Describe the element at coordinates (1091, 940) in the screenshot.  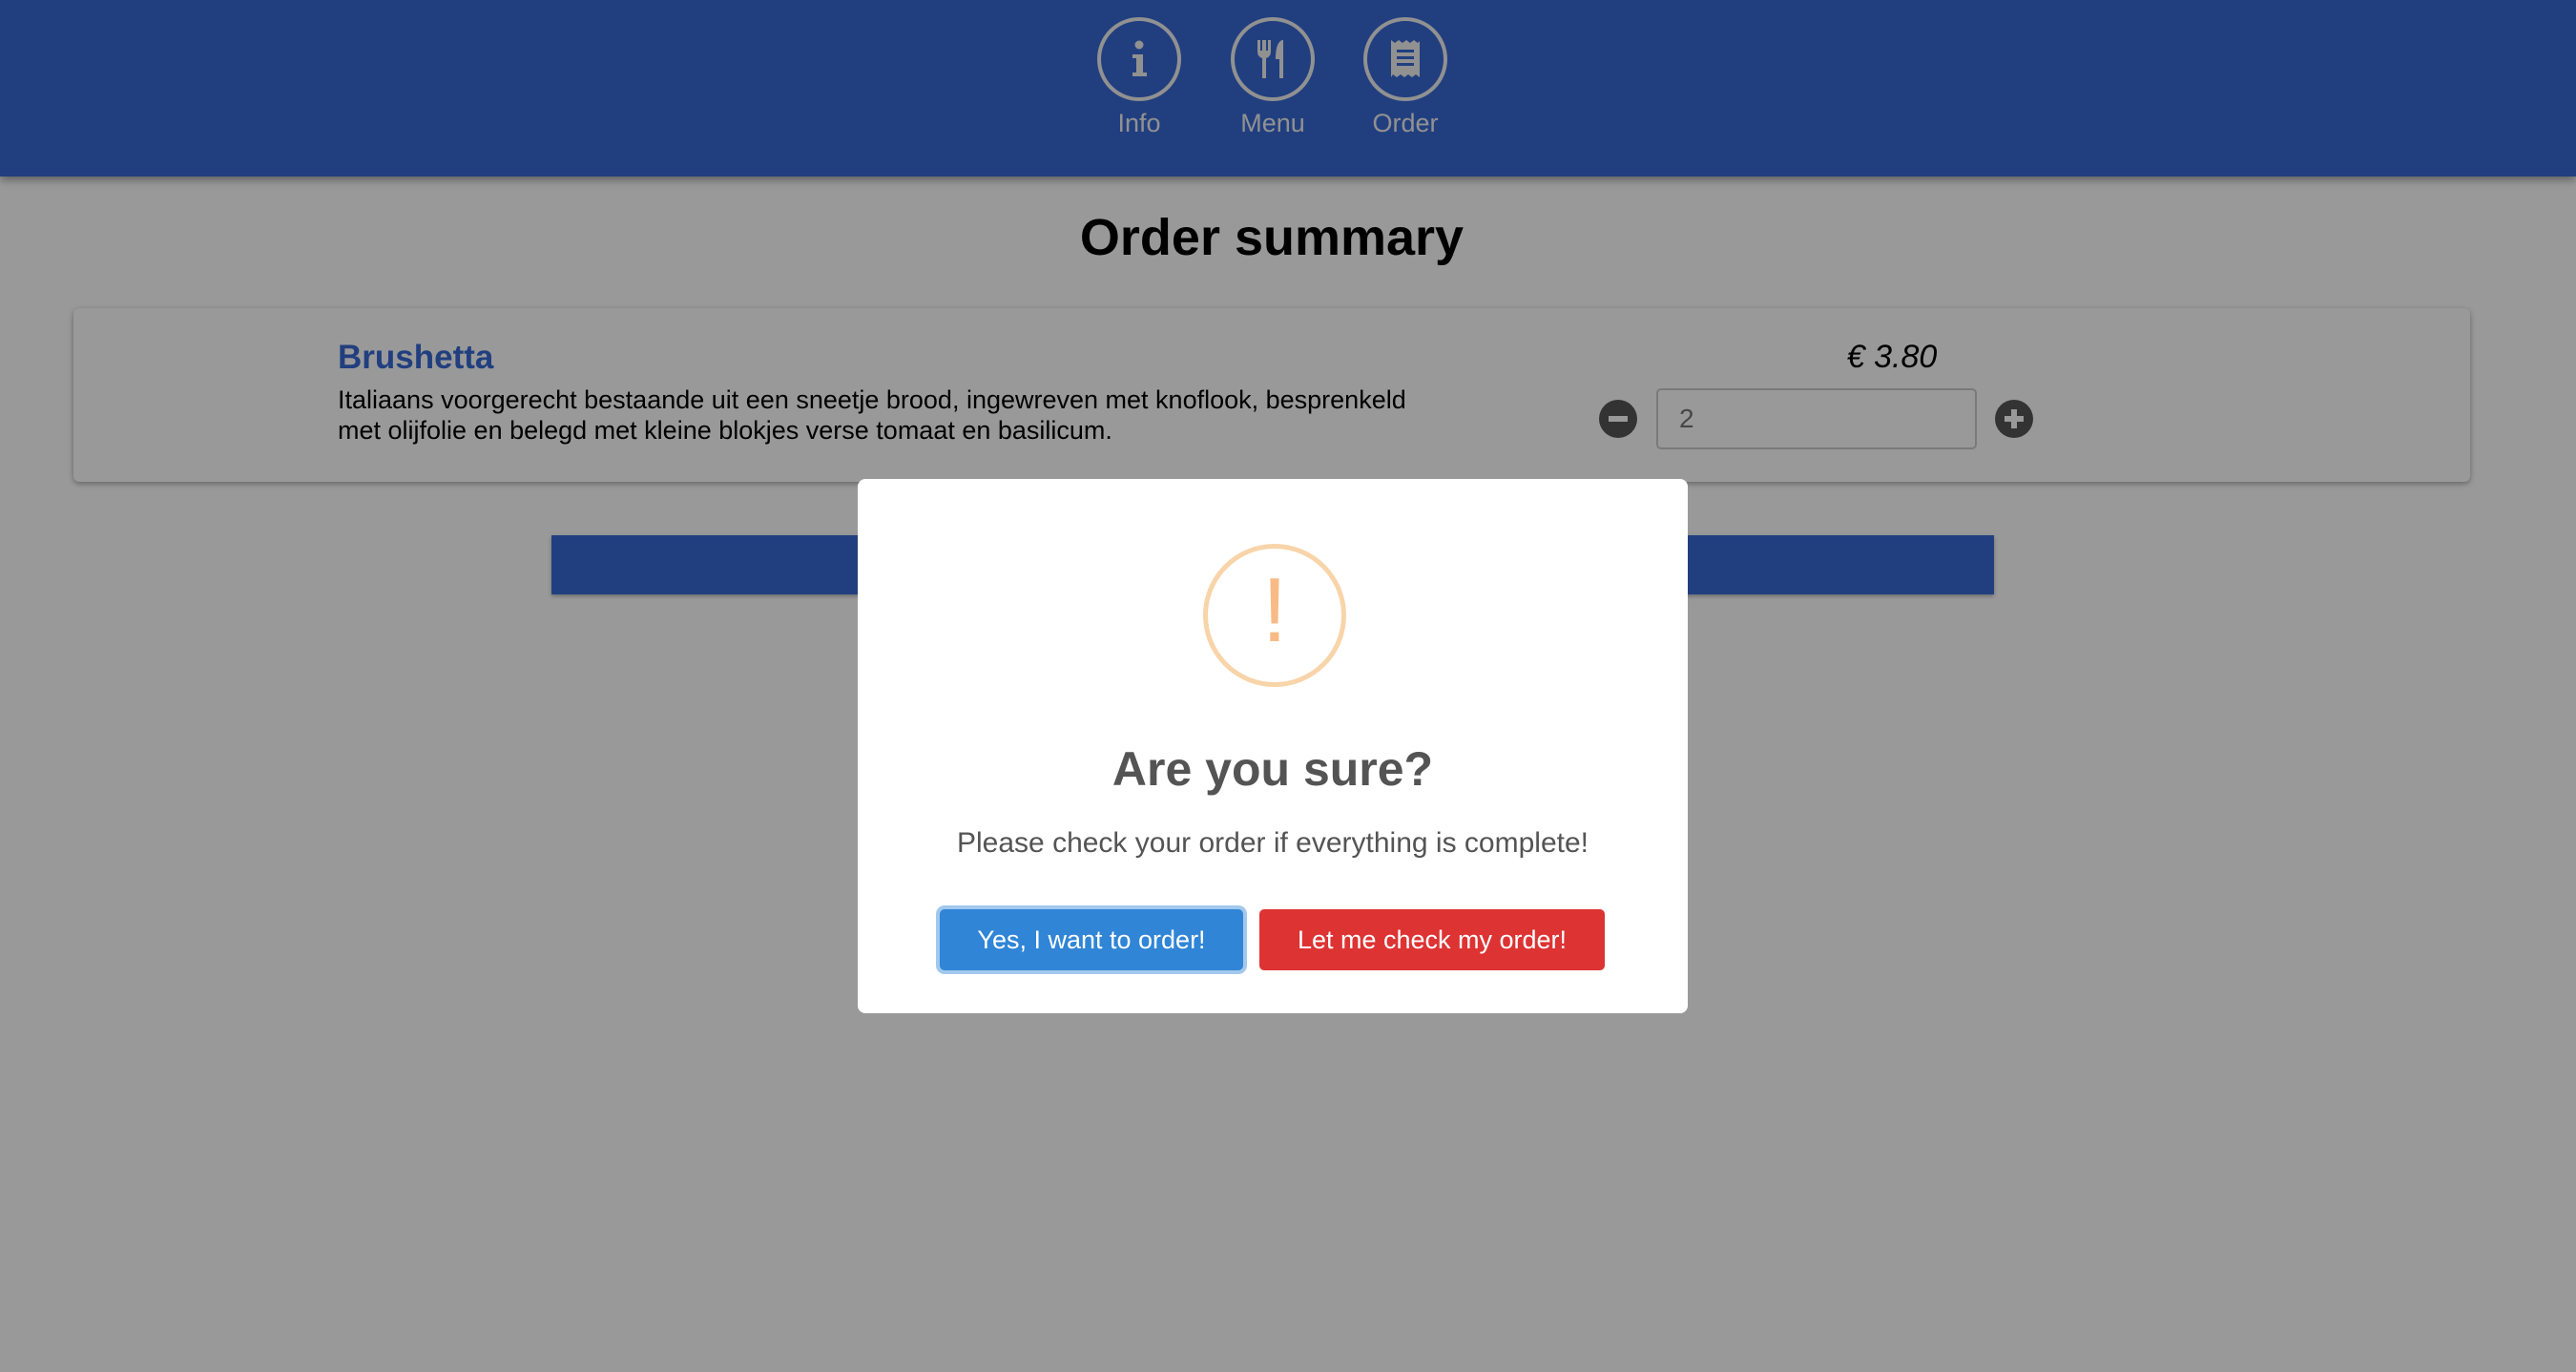
I see `confirm-order-button: Yes, I want to order!` at that location.